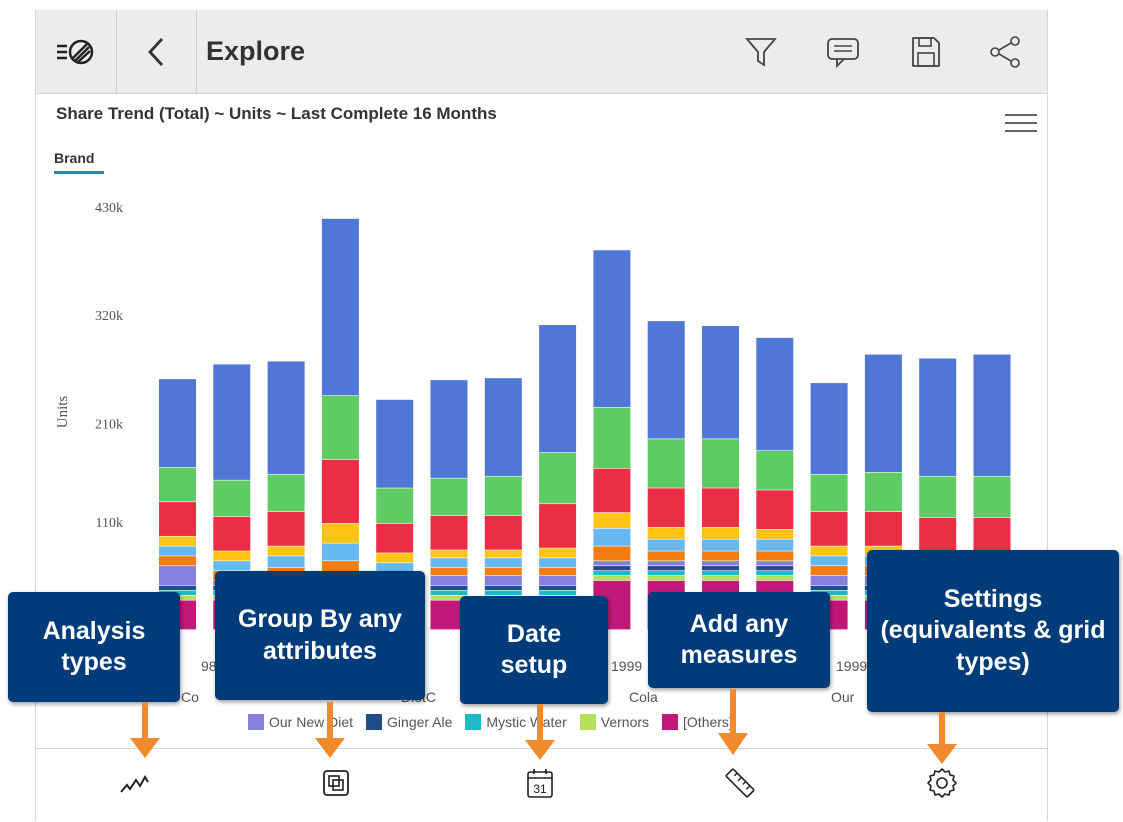 The width and height of the screenshot is (1123, 822). What do you see at coordinates (925, 51) in the screenshot?
I see `save-button` at bounding box center [925, 51].